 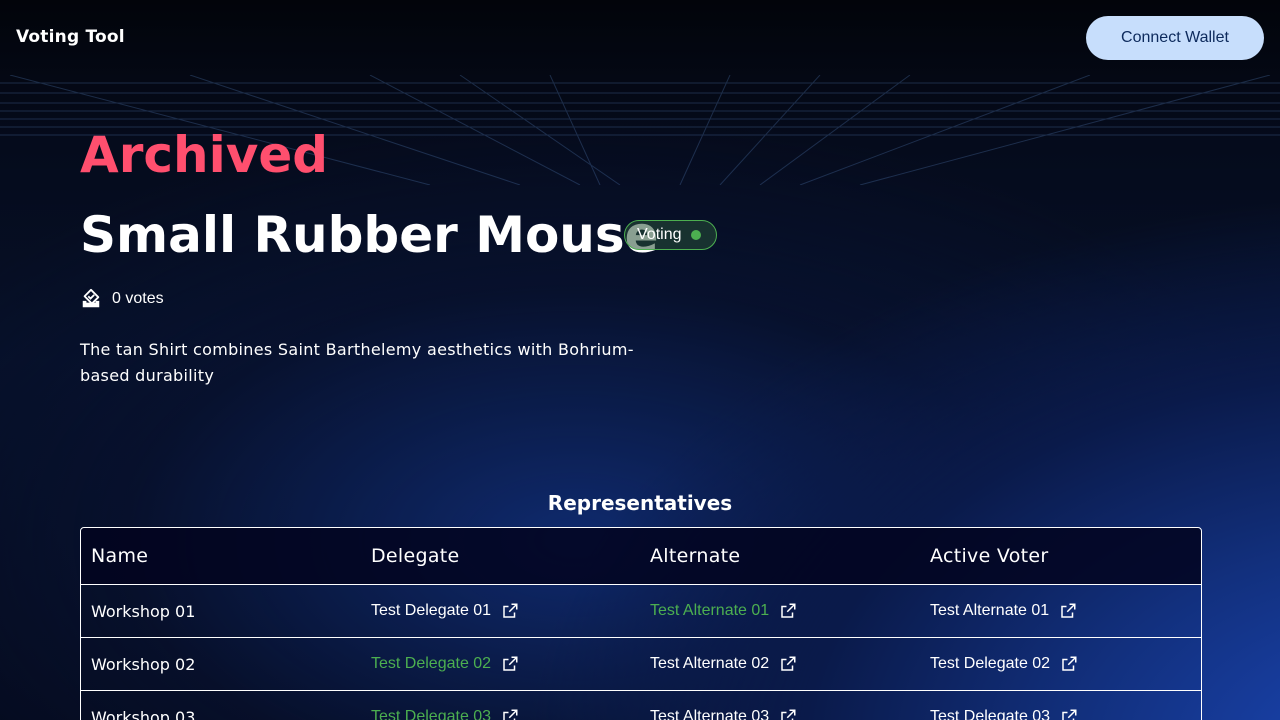 I want to click on alternate-cell: Test Alternate 01, so click(x=780, y=611).